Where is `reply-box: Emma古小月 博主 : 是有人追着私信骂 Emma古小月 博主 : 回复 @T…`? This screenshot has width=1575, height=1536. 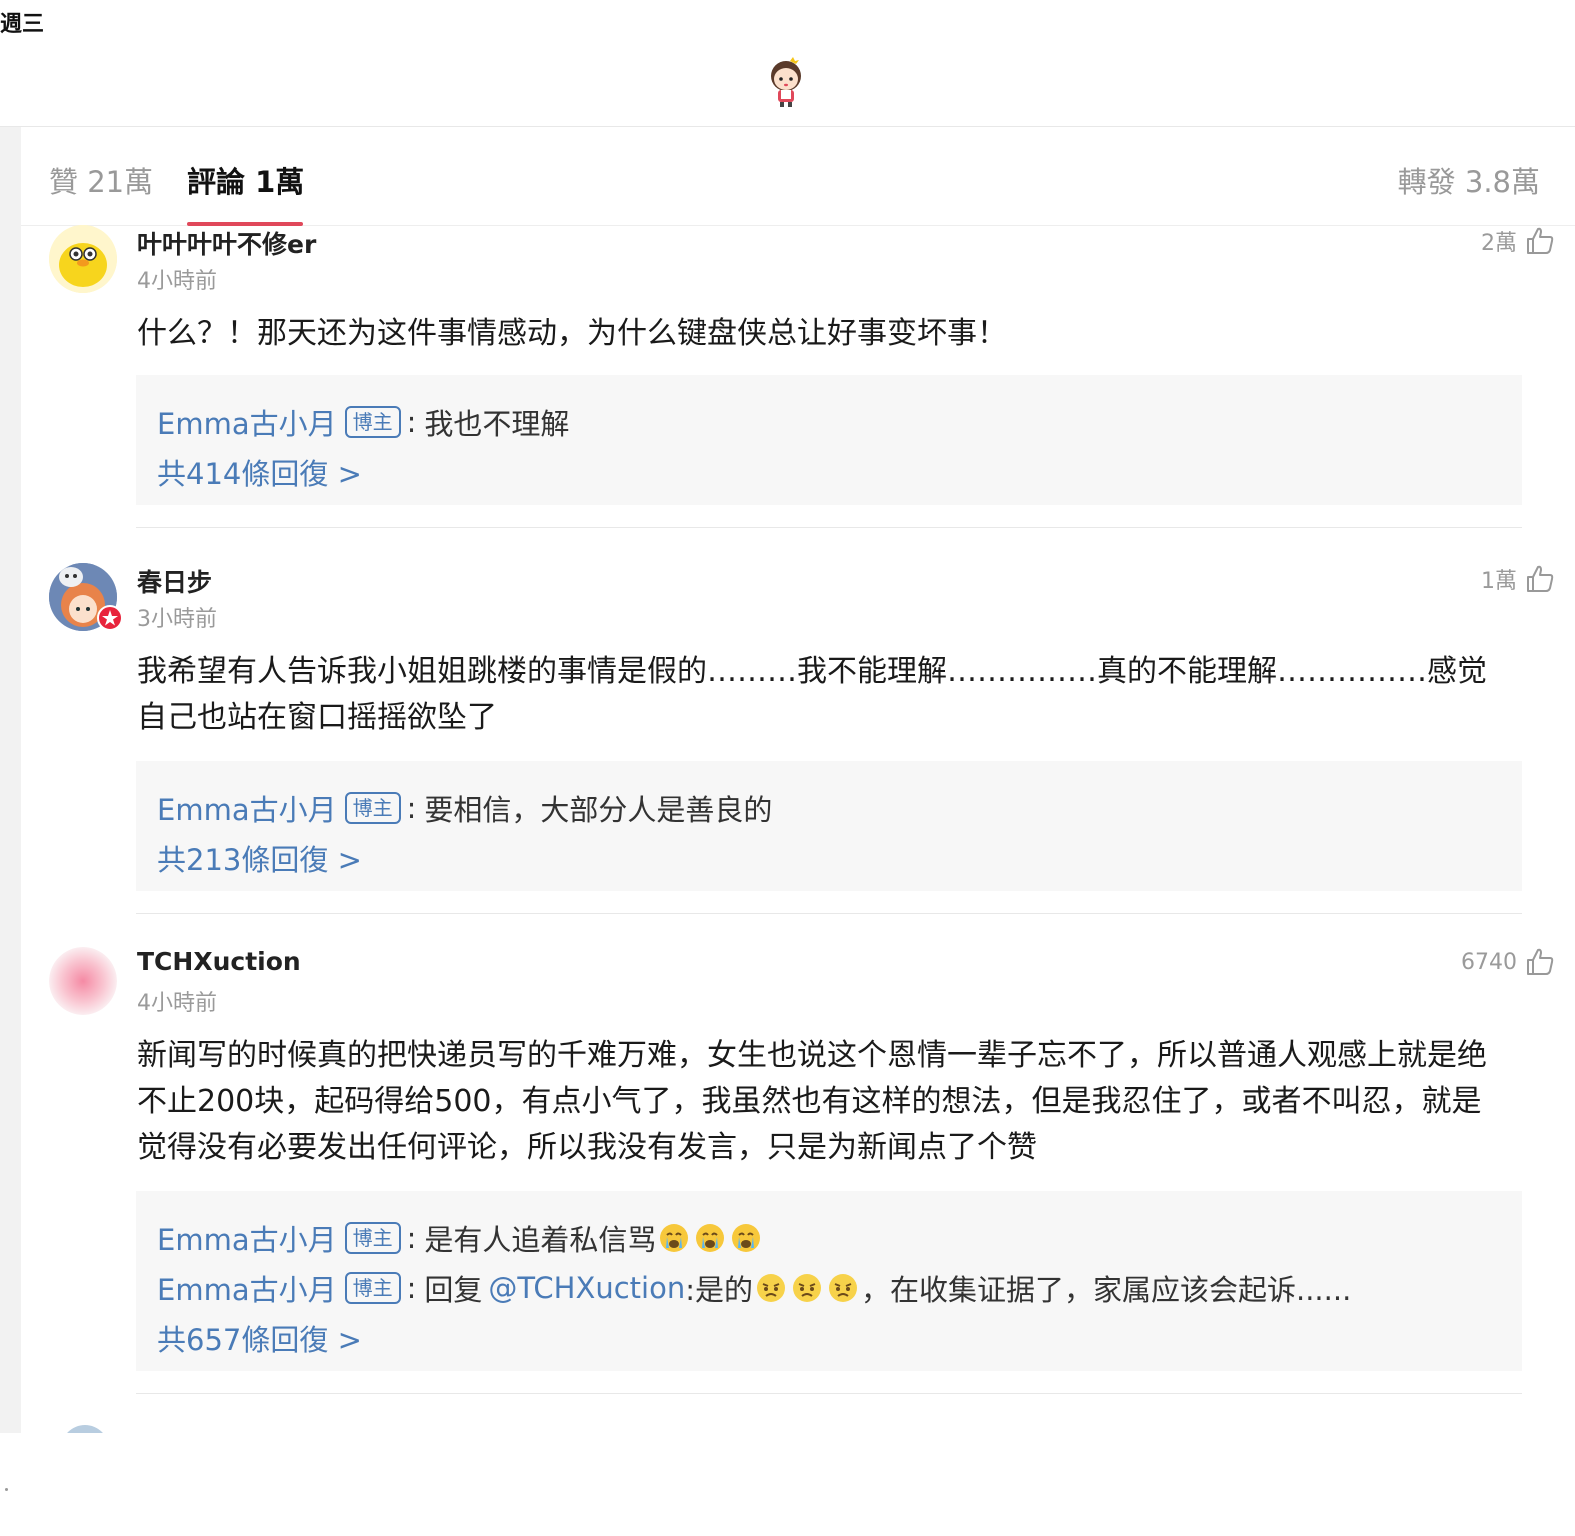 reply-box: Emma古小月 博主 : 是有人追着私信骂 Emma古小月 博主 : 回复 @T… is located at coordinates (829, 1281).